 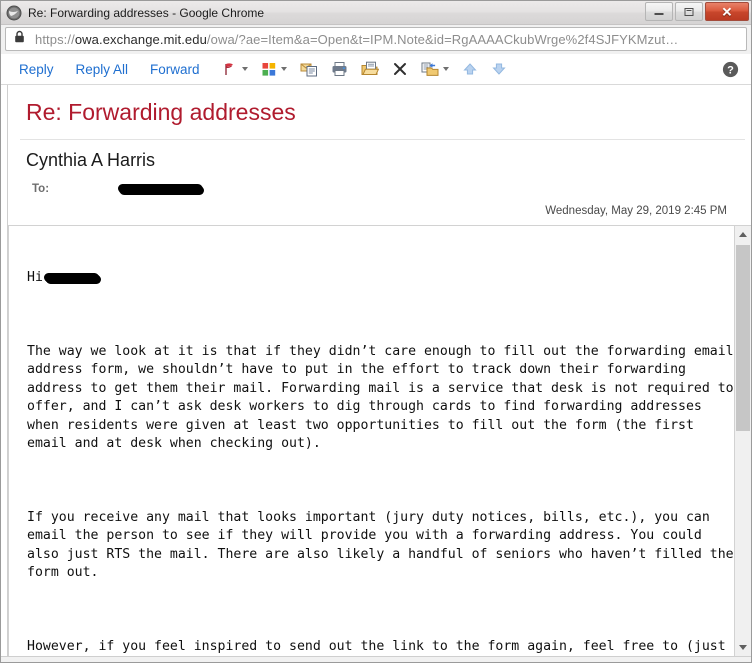 What do you see at coordinates (161, 112) in the screenshot?
I see `message-subject: Re: Forwarding addresses` at bounding box center [161, 112].